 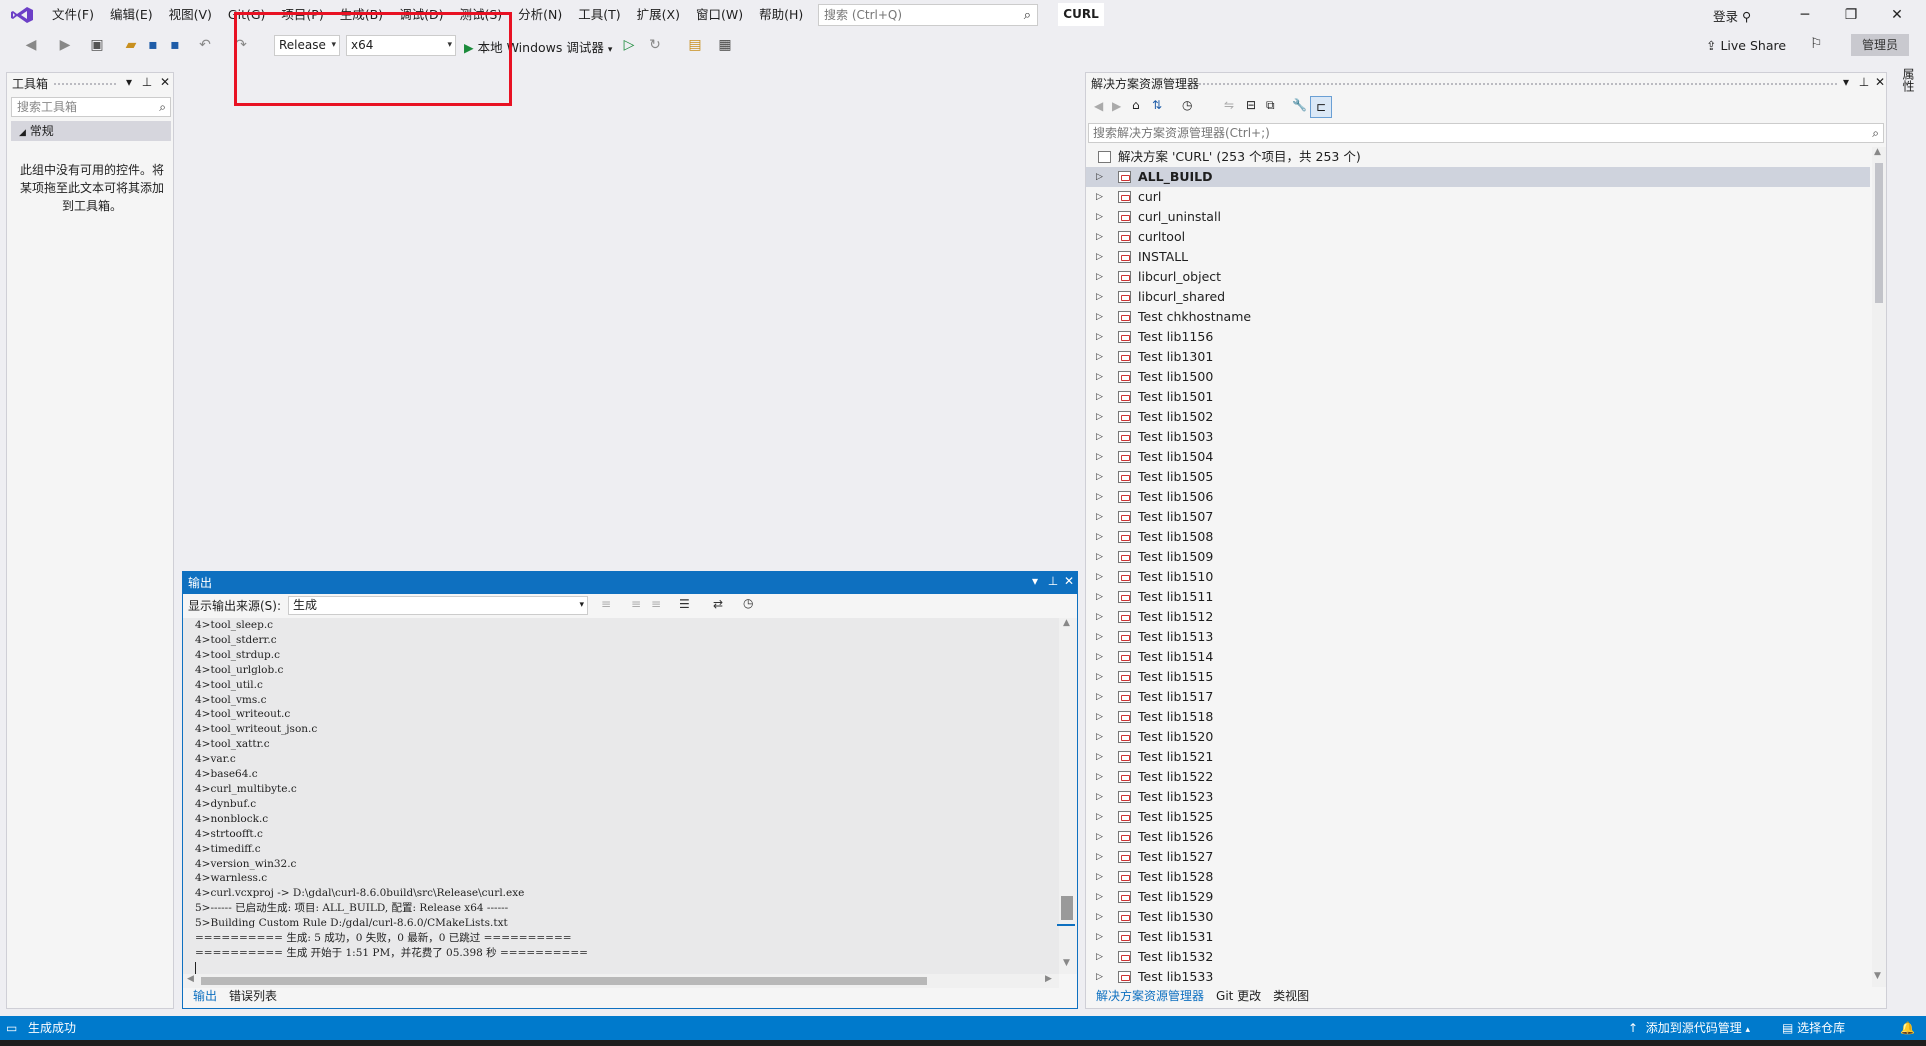 I want to click on next-message-icon: ≡, so click(x=656, y=604).